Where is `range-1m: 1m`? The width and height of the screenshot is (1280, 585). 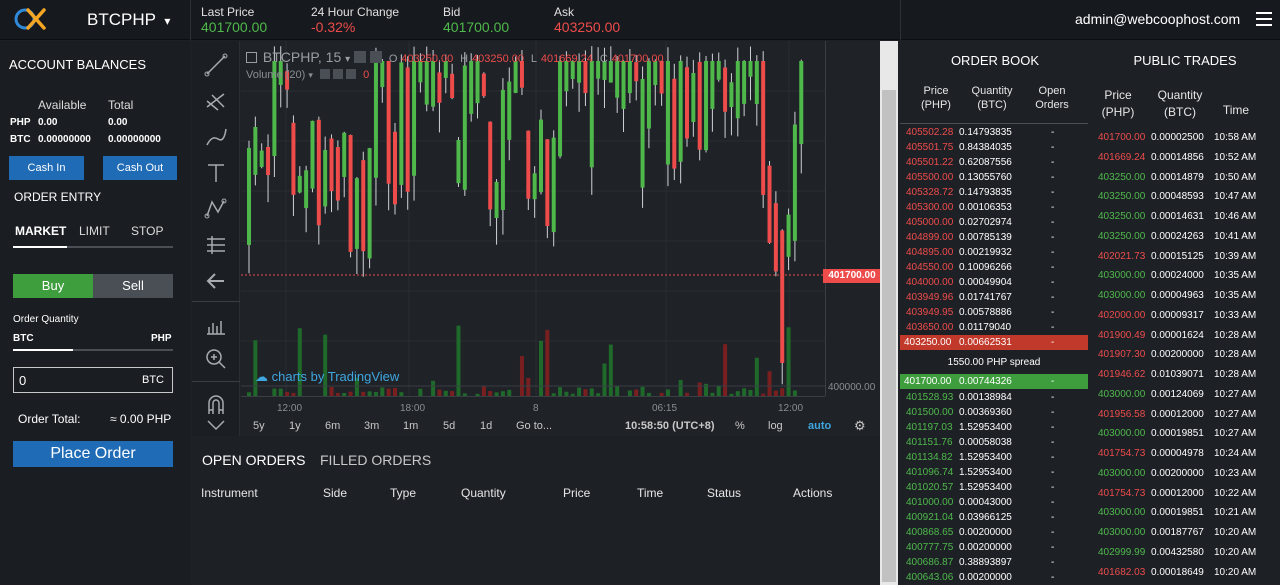
range-1m: 1m is located at coordinates (410, 426).